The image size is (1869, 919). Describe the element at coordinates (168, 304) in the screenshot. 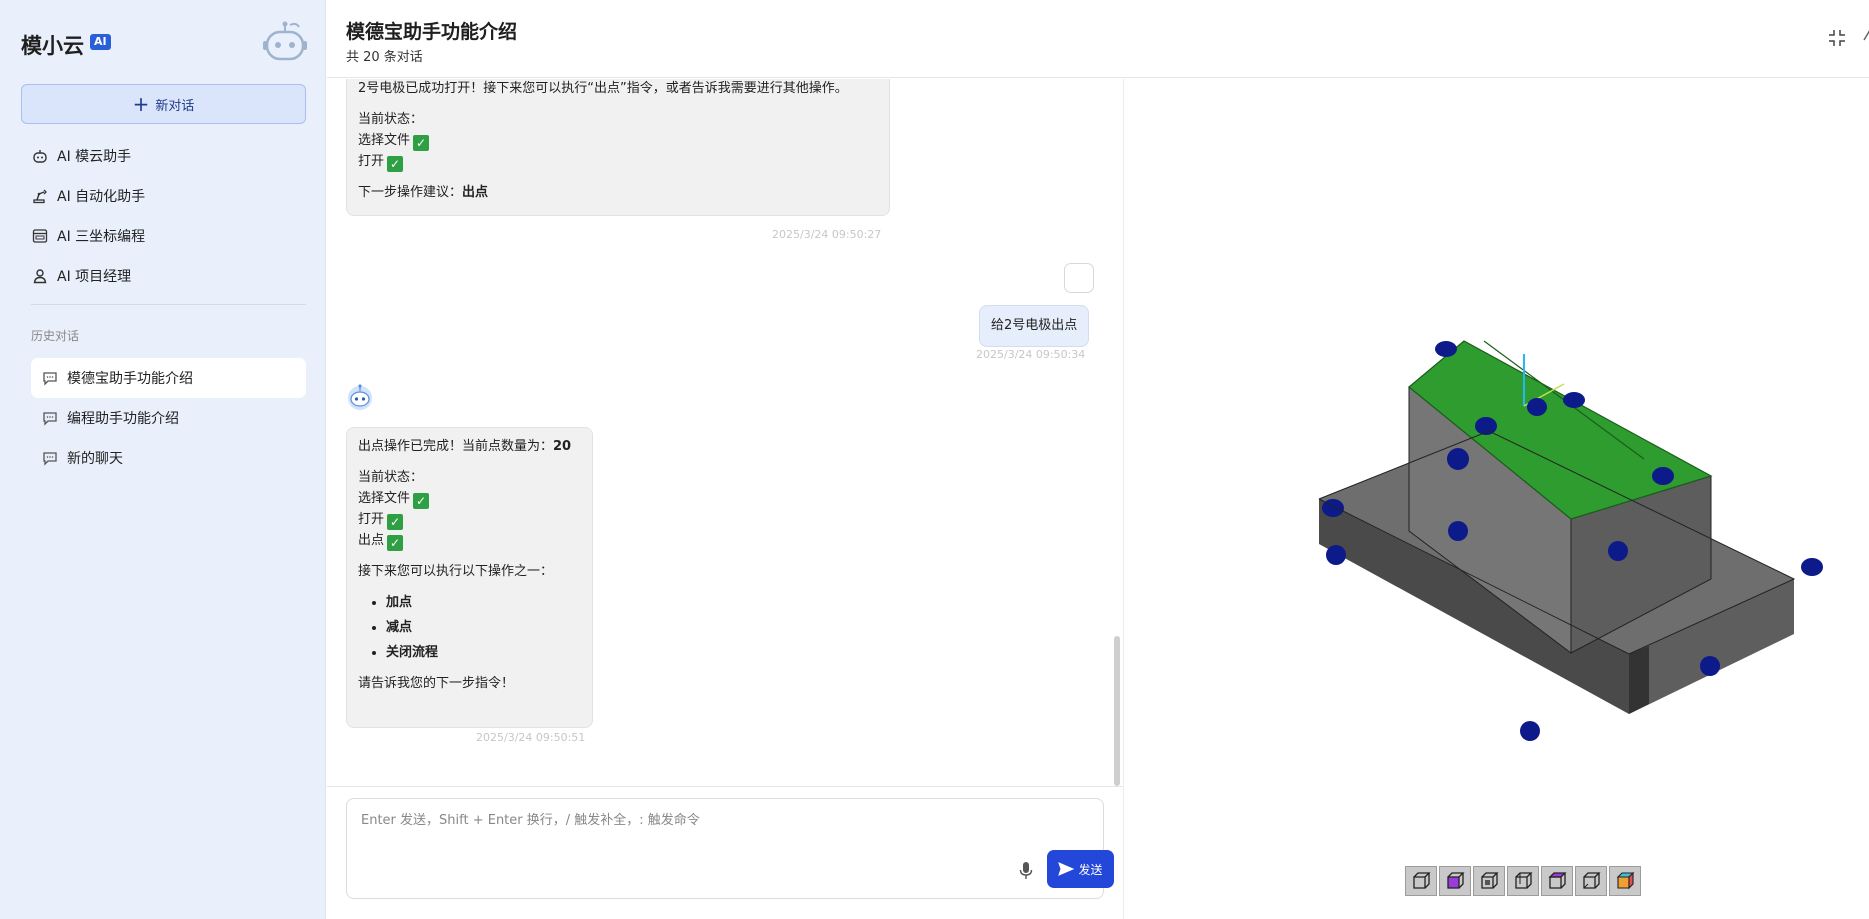

I see `divider` at that location.